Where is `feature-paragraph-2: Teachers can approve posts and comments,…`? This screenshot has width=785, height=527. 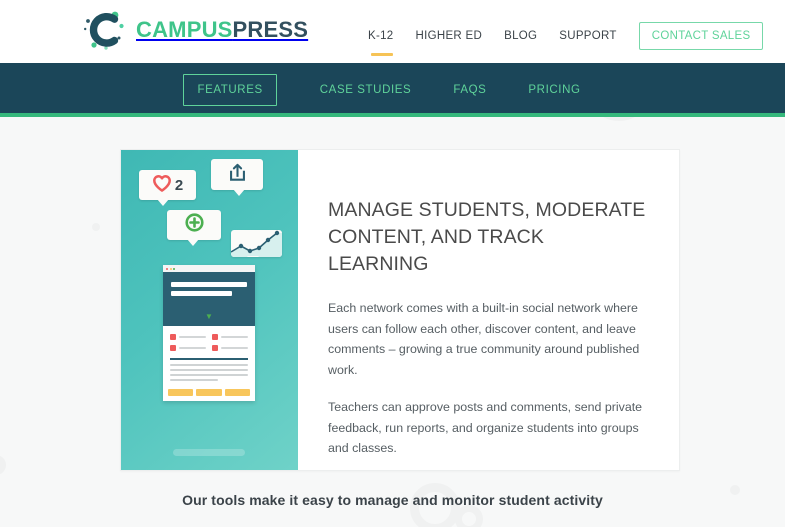 feature-paragraph-2: Teachers can approve posts and comments,… is located at coordinates (485, 427).